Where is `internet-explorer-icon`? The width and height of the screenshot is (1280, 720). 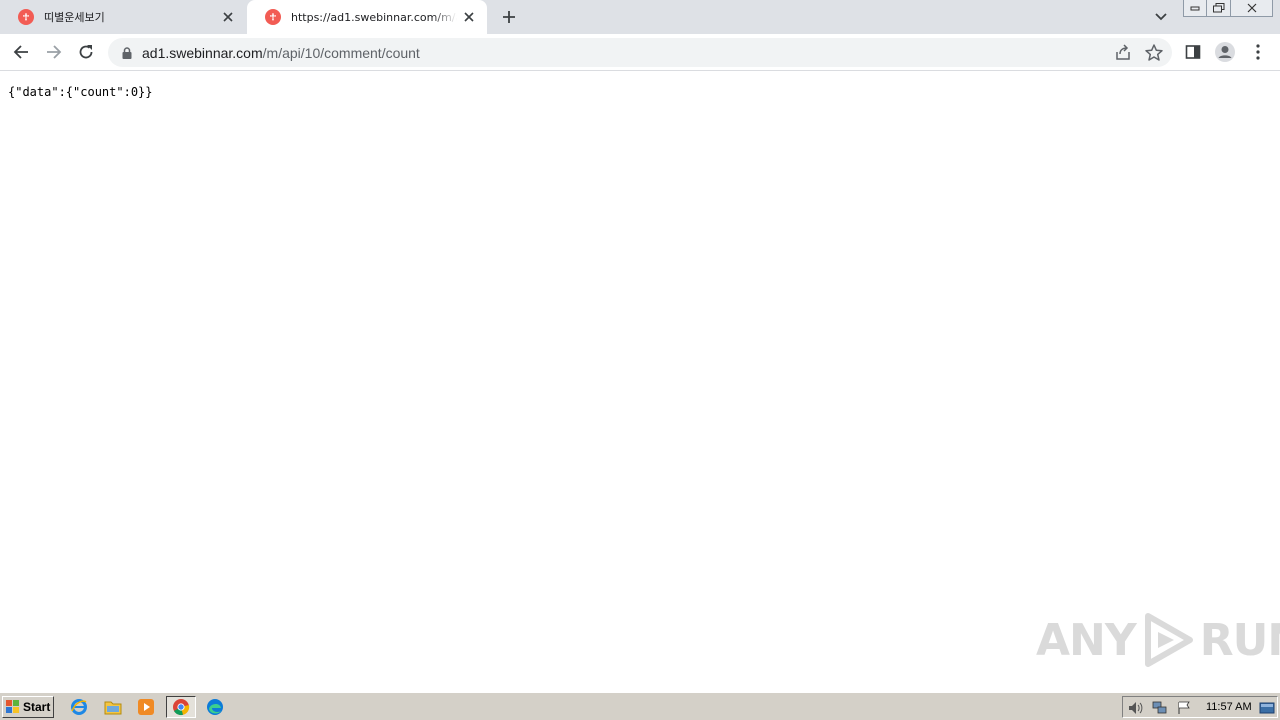
internet-explorer-icon is located at coordinates (79, 707).